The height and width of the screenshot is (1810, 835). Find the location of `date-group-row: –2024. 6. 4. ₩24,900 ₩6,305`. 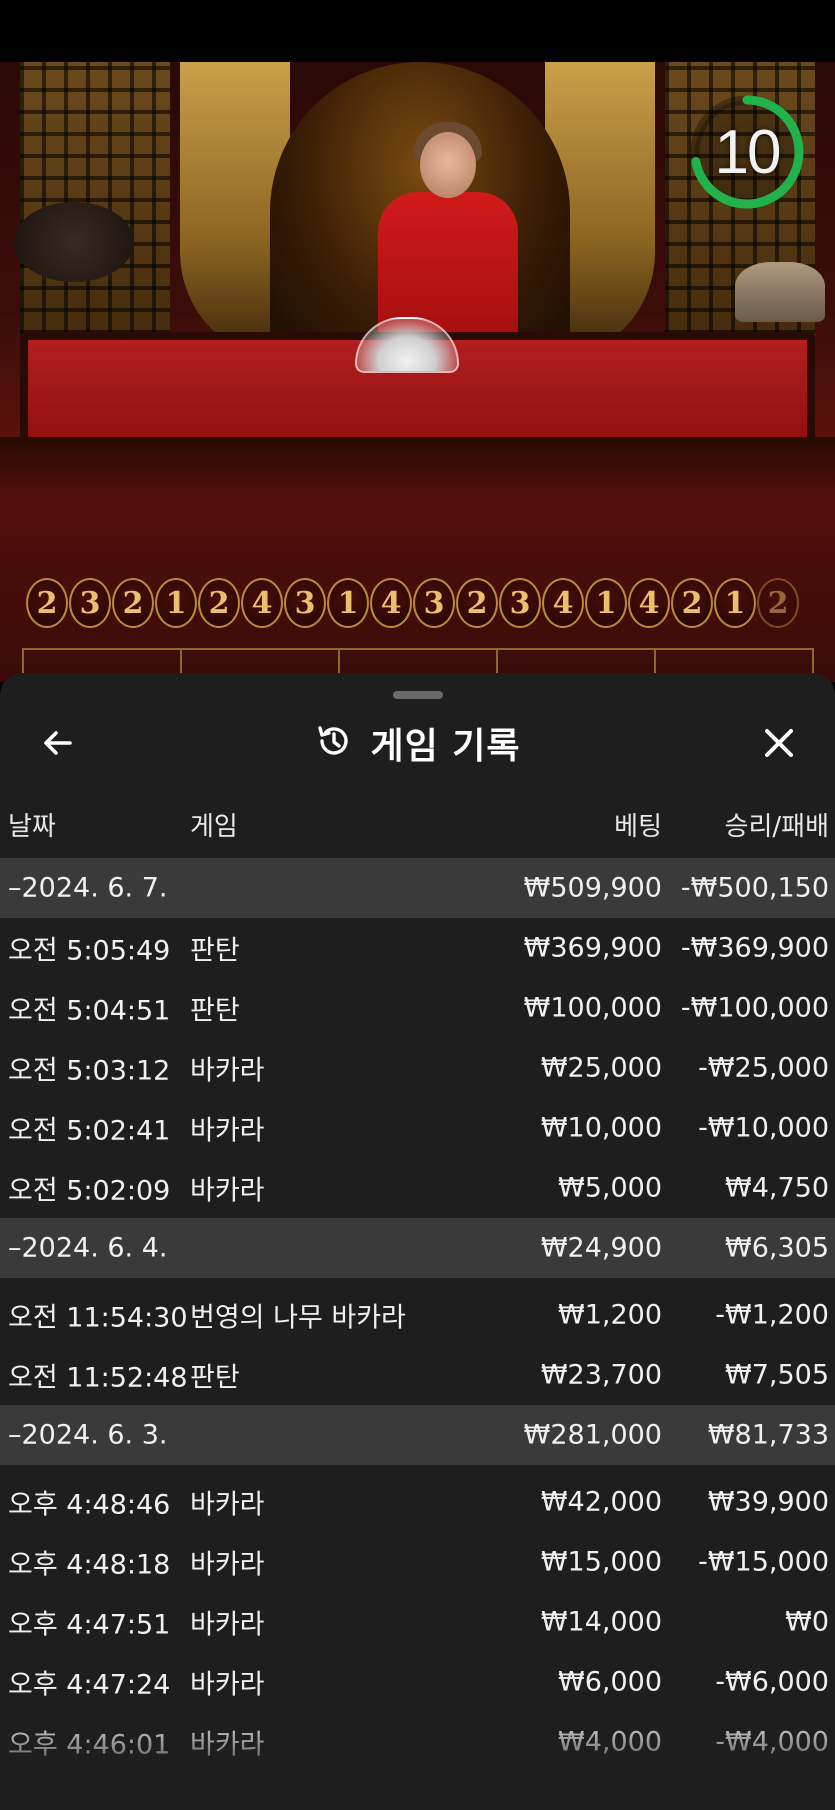

date-group-row: –2024. 6. 4. ₩24,900 ₩6,305 is located at coordinates (417, 1248).